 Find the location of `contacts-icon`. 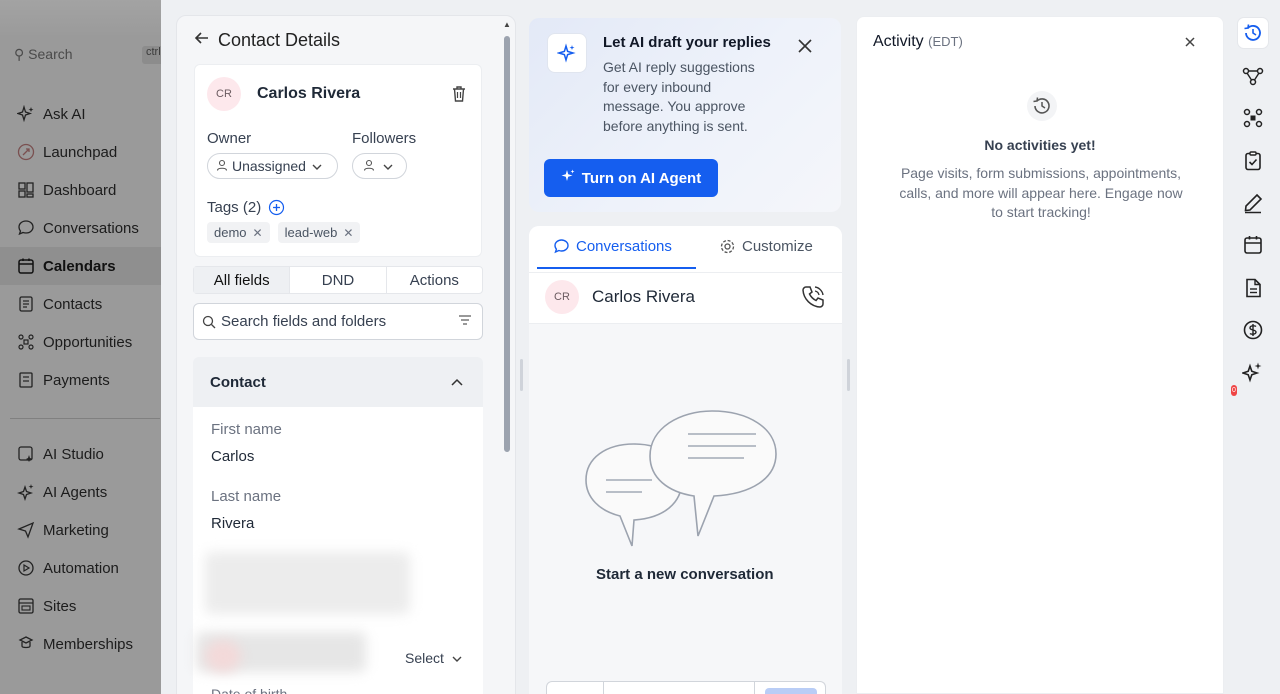

contacts-icon is located at coordinates (26, 304).